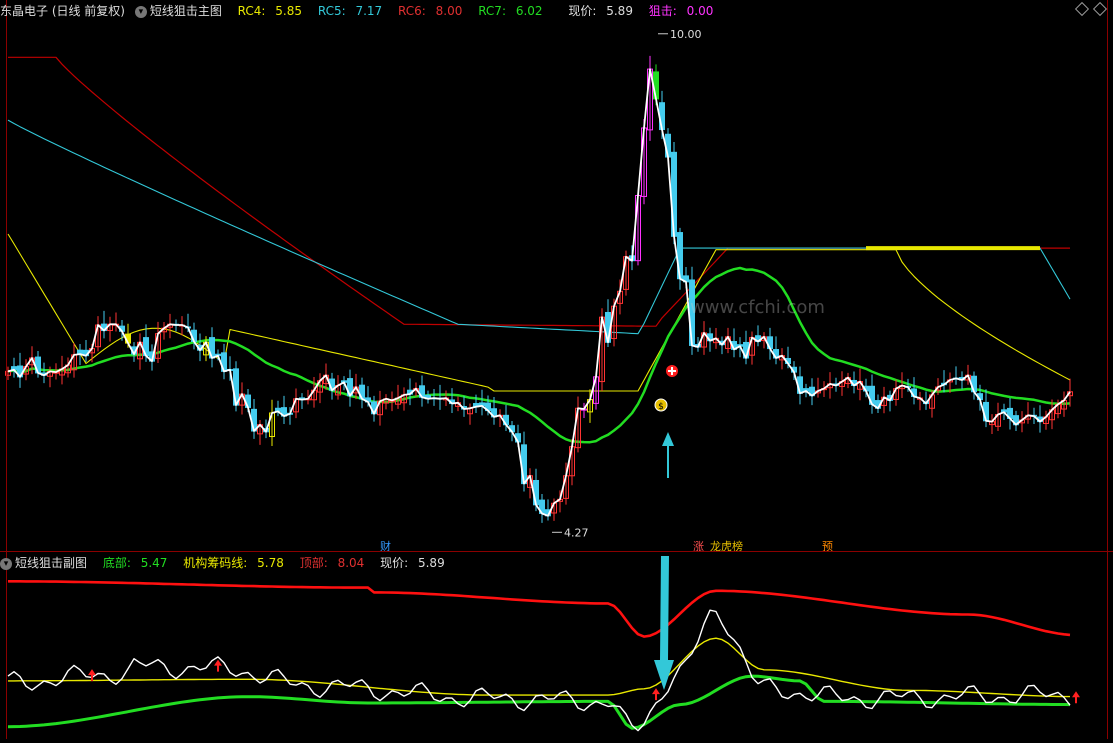 This screenshot has height=743, width=1113. Describe the element at coordinates (513, 11) in the screenshot. I see `rc7-readout: RC7: 6.02` at that location.